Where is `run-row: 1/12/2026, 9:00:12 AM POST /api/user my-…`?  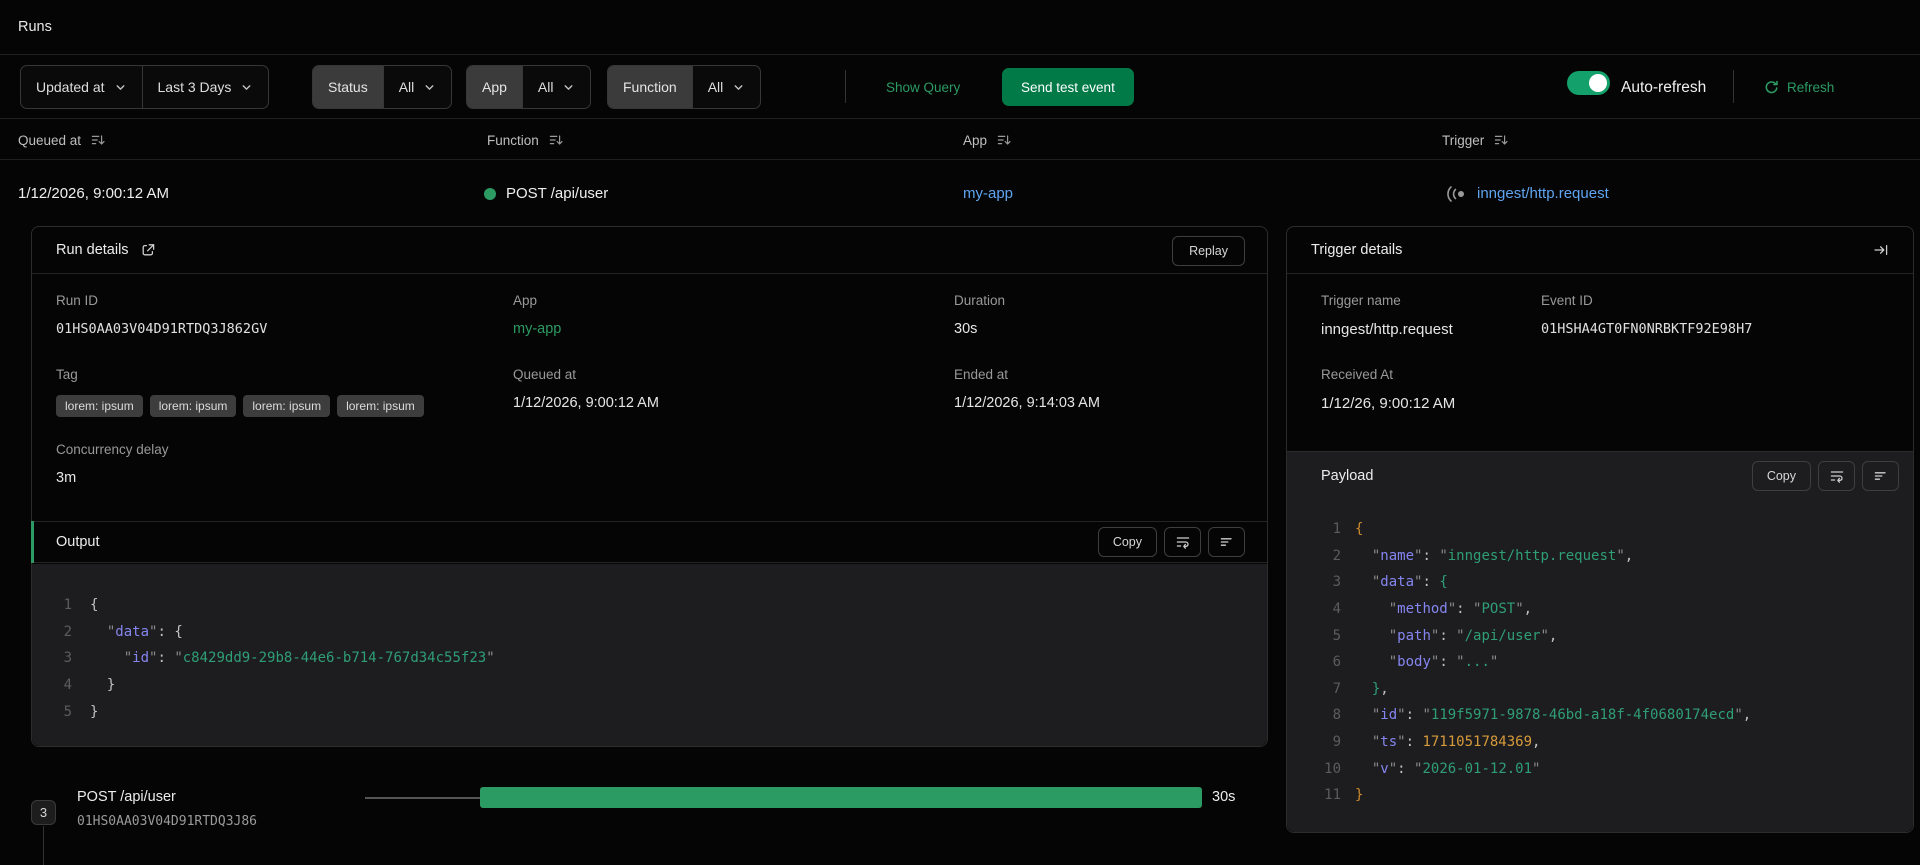
run-row: 1/12/2026, 9:00:12 AM POST /api/user my-… is located at coordinates (960, 193).